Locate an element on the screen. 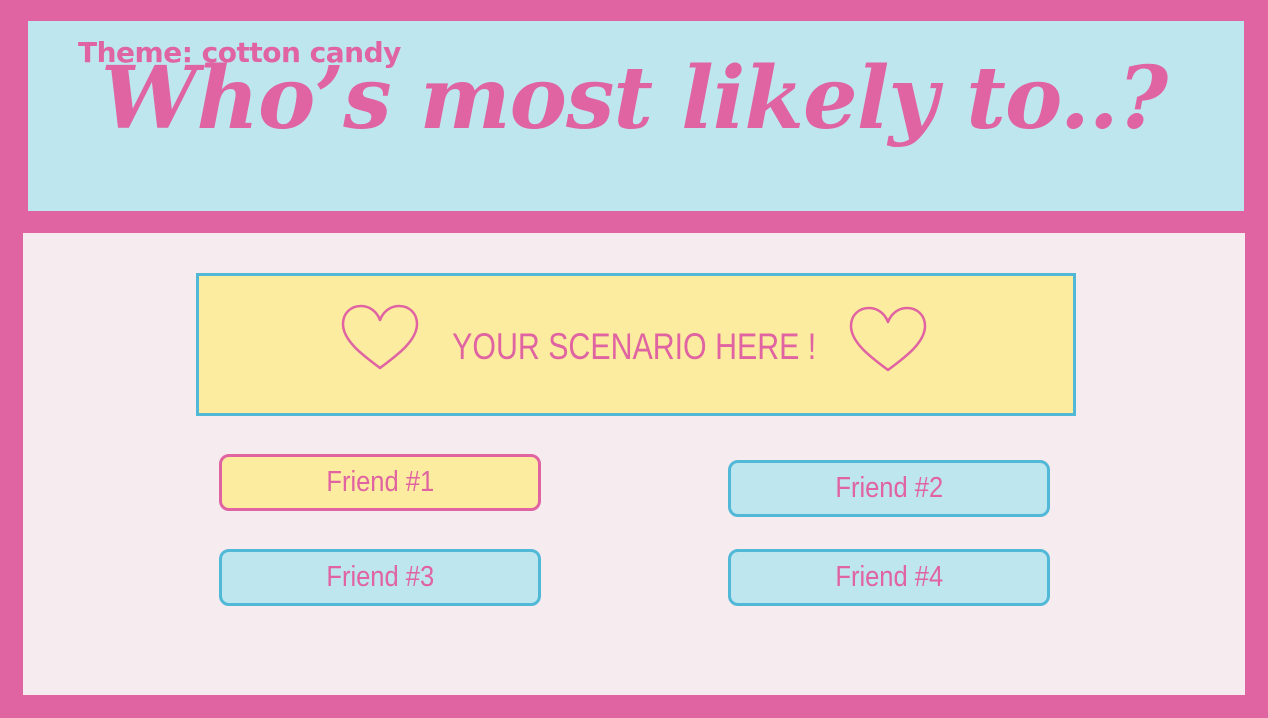 The width and height of the screenshot is (1268, 718). friend-2-button: Friend #2 is located at coordinates (889, 488).